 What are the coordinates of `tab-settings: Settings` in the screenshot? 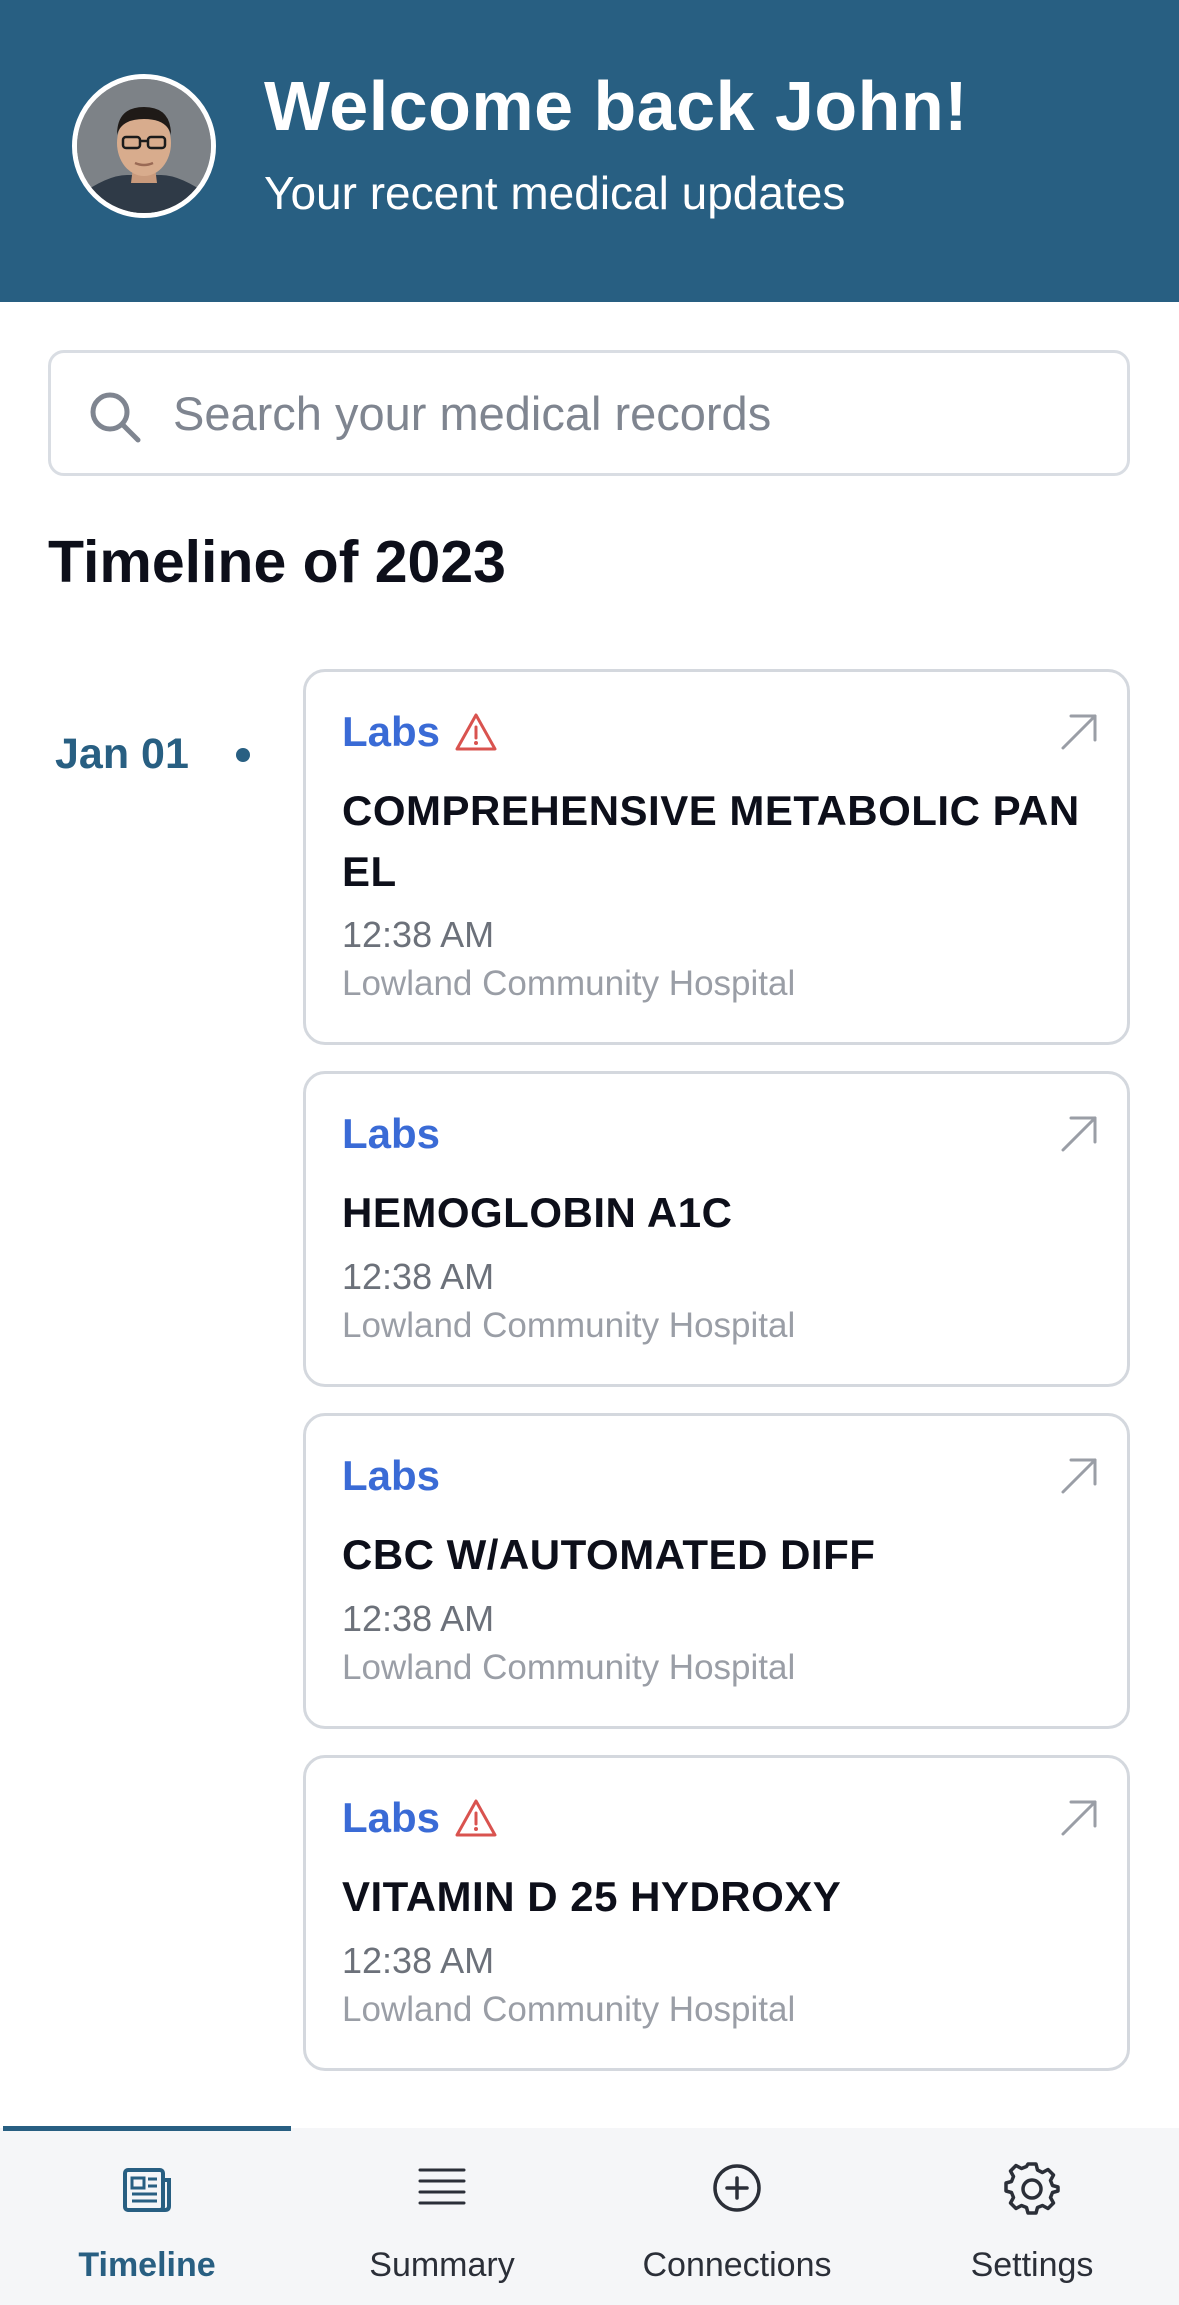 It's located at (1032, 2216).